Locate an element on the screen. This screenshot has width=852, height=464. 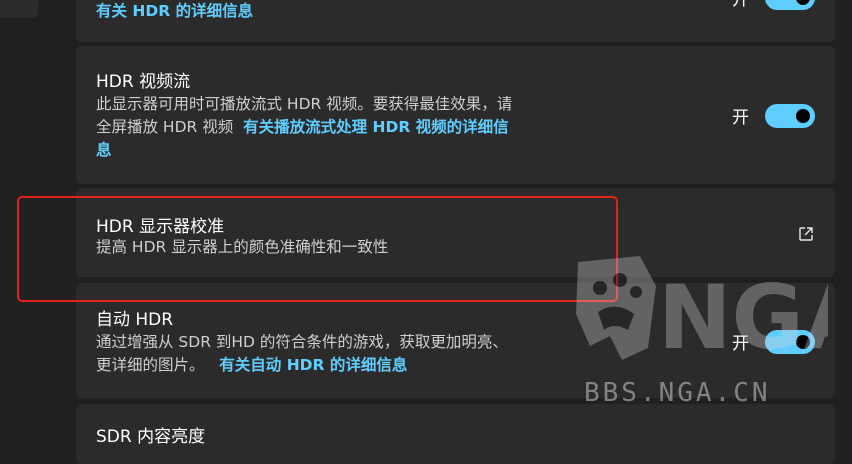
sdr-brightness-card: SDR 内容亮度 is located at coordinates (455, 434).